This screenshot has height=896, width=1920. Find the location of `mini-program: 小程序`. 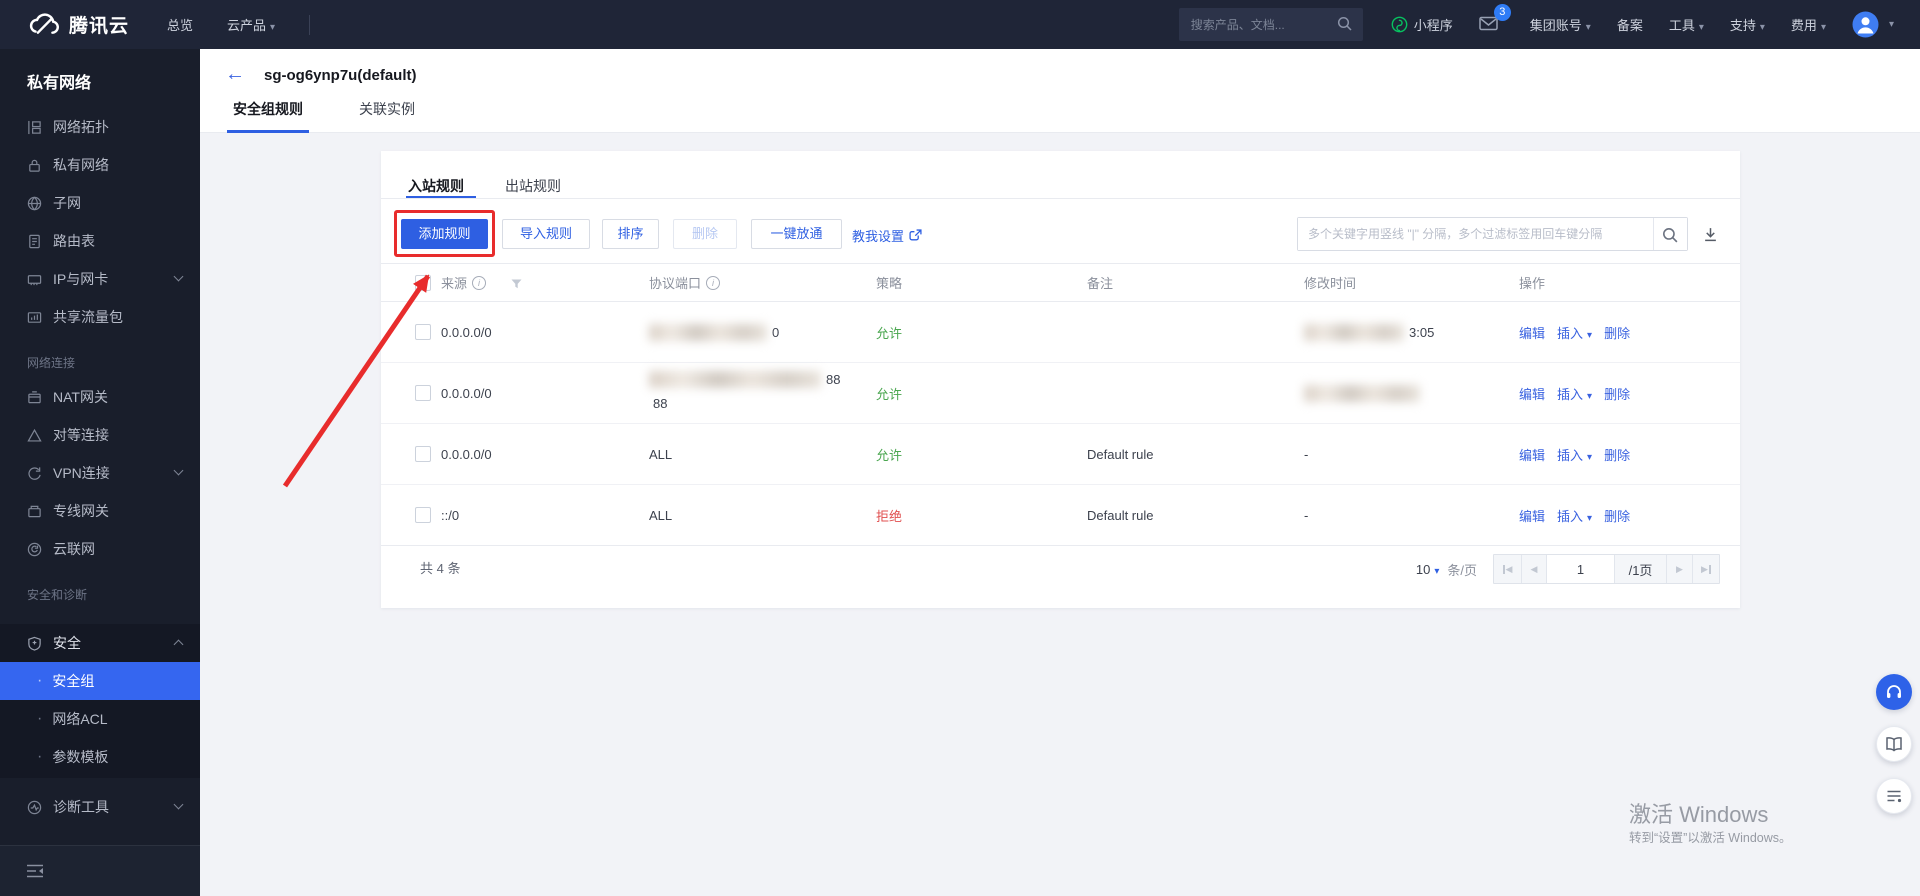

mini-program: 小程序 is located at coordinates (1422, 24).